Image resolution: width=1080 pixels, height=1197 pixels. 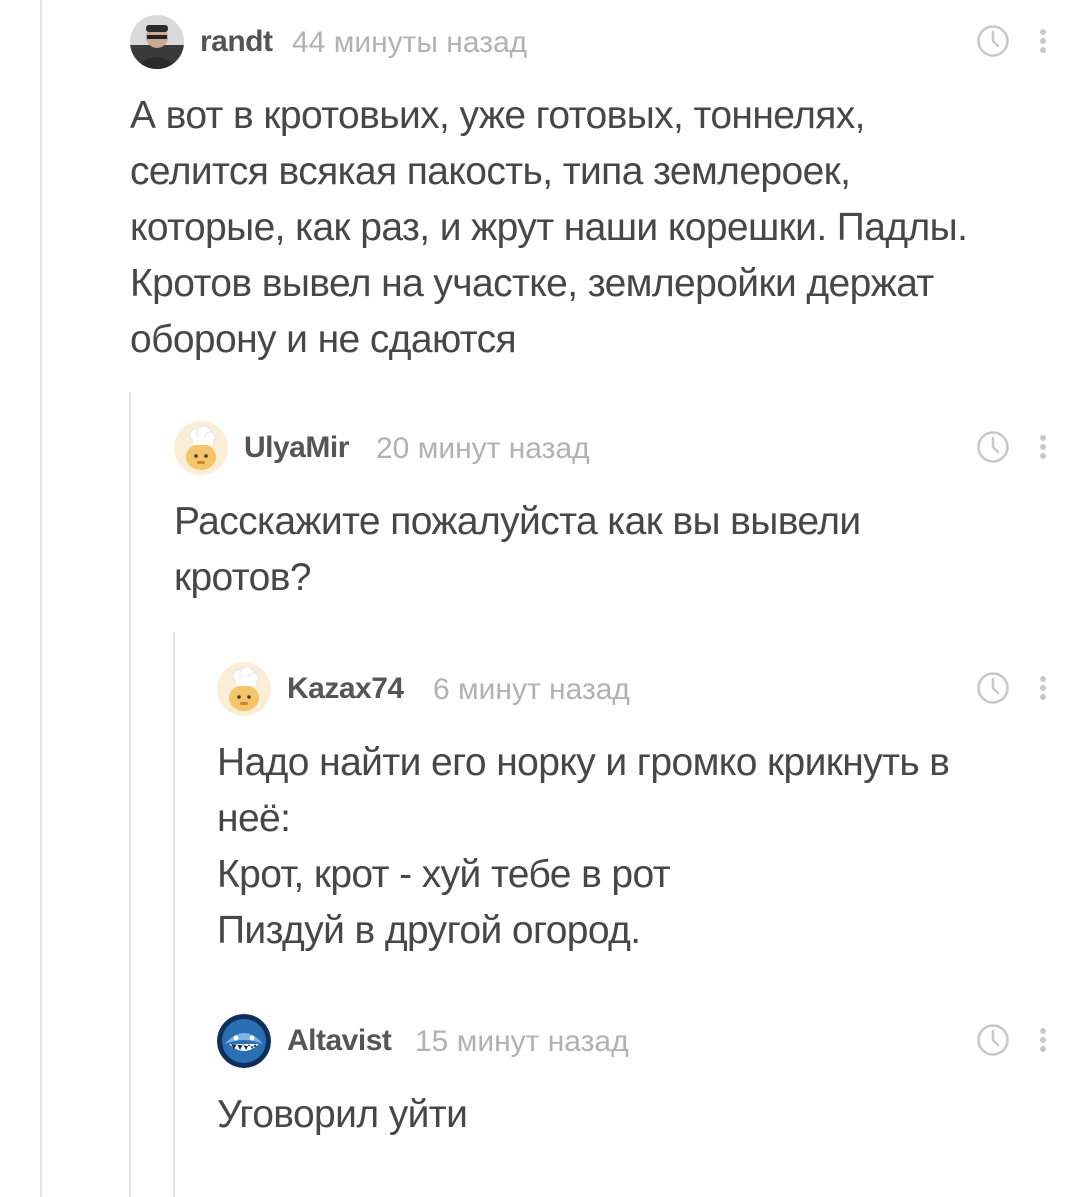 What do you see at coordinates (633, 1078) in the screenshot?
I see `comment-reply: Altavist 15 минут назад Уговорил уйти` at bounding box center [633, 1078].